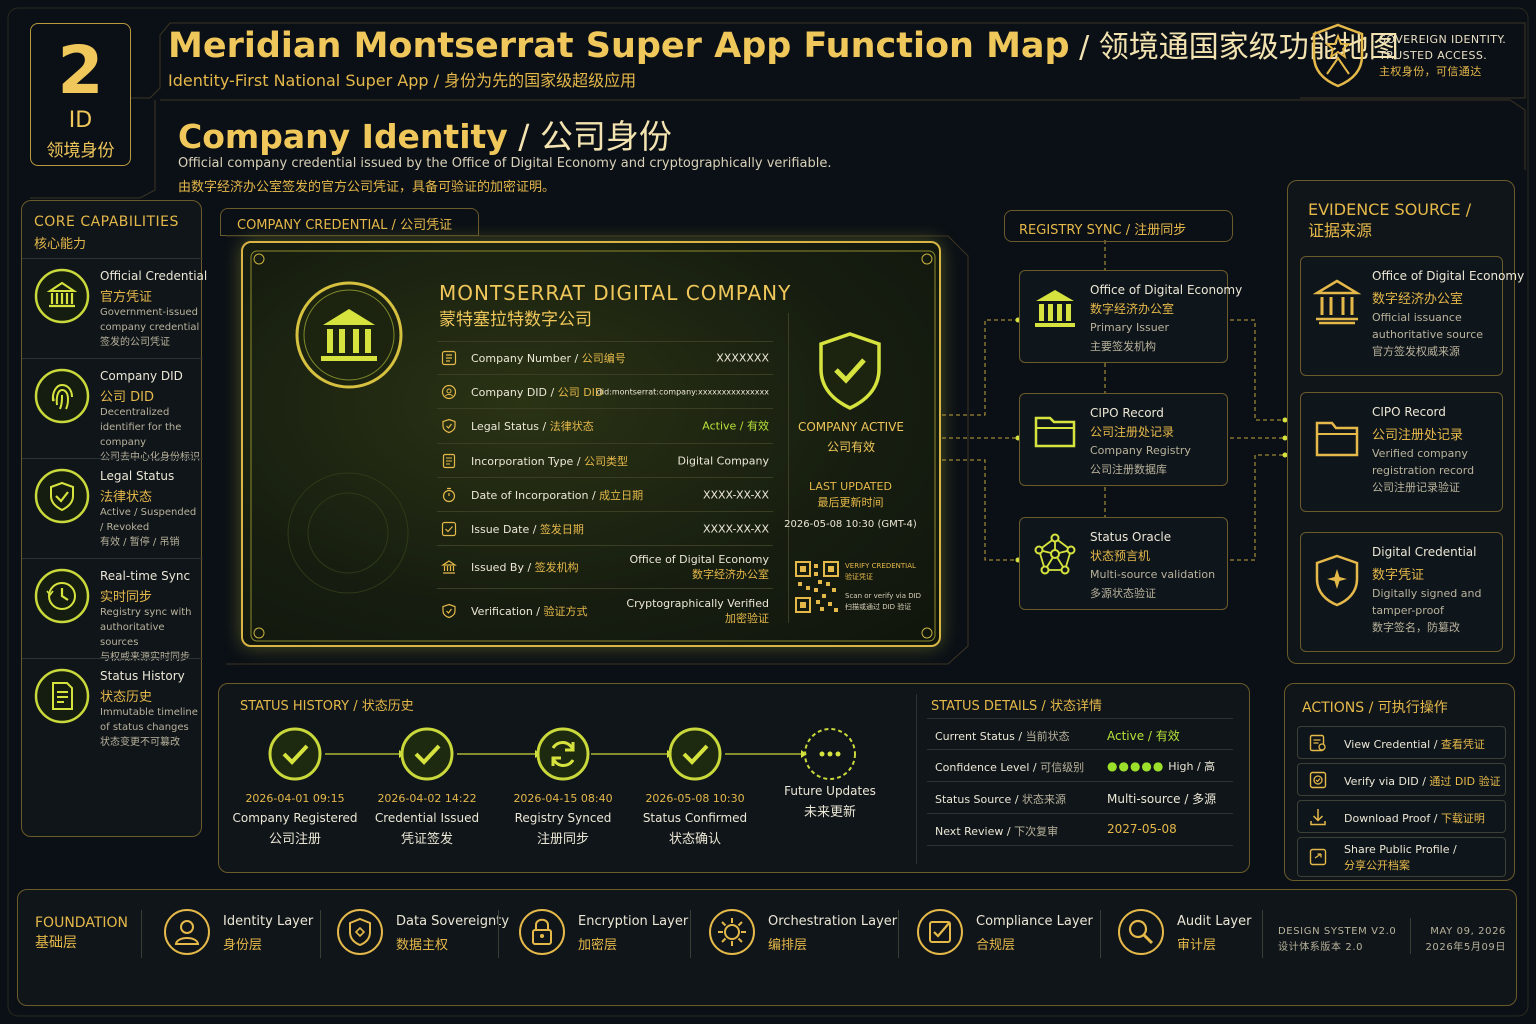 Image resolution: width=1536 pixels, height=1024 pixels. What do you see at coordinates (735, 494) in the screenshot?
I see `row-value: XXXX-XX-XX` at bounding box center [735, 494].